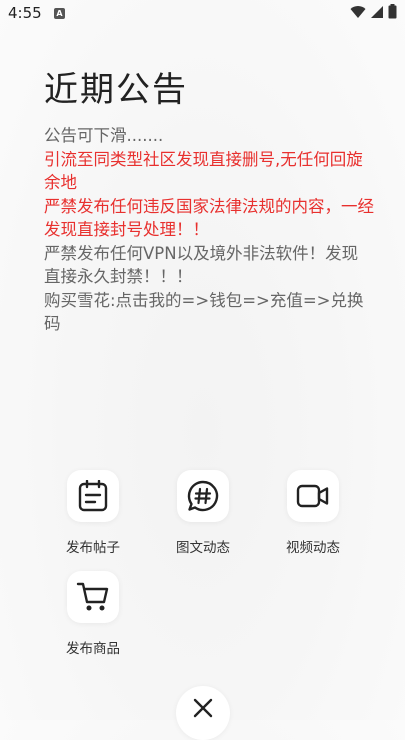 The image size is (405, 740). I want to click on hash-chat-icon, so click(203, 496).